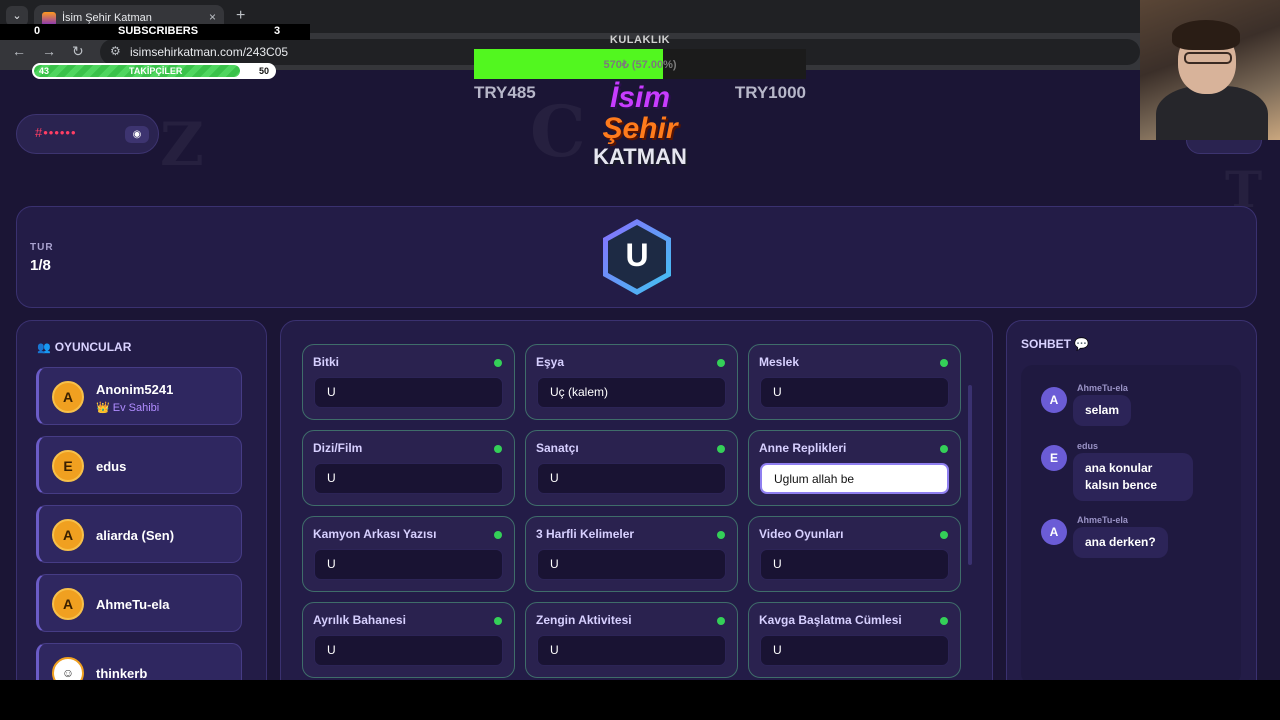 The image size is (1280, 720). I want to click on current-letter-badge: U, so click(637, 257).